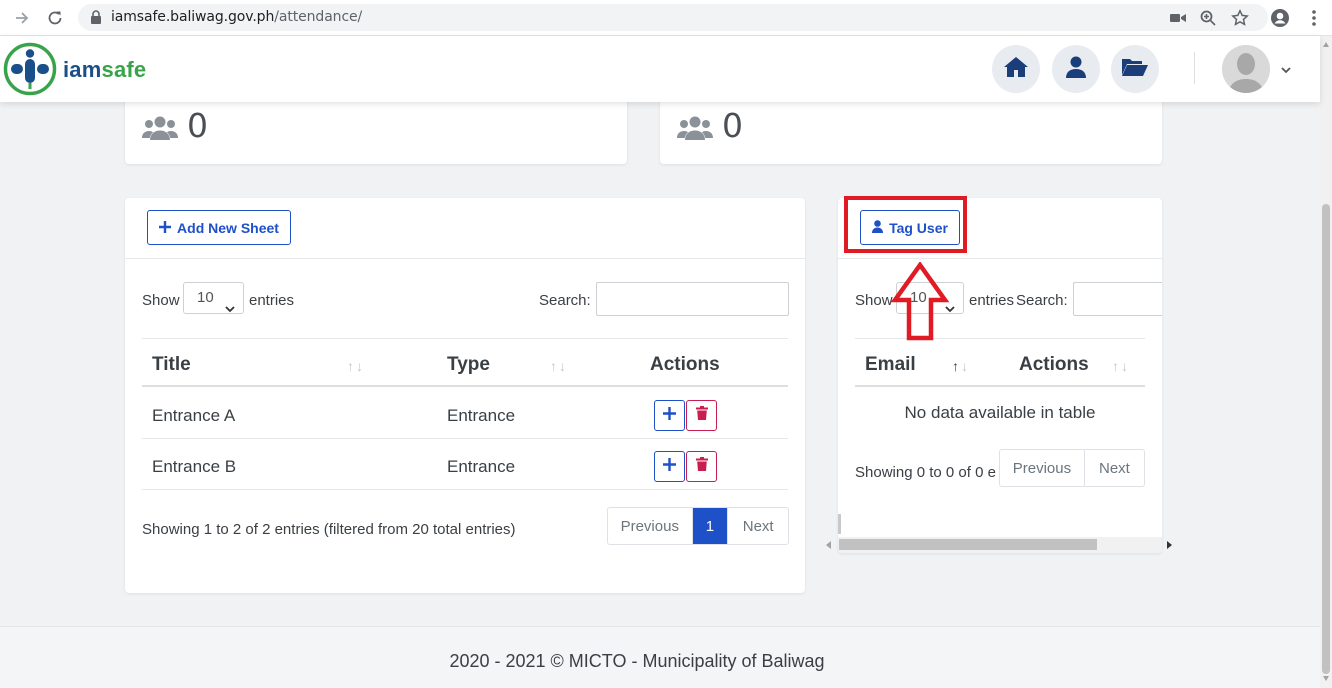  I want to click on home-button, so click(1016, 69).